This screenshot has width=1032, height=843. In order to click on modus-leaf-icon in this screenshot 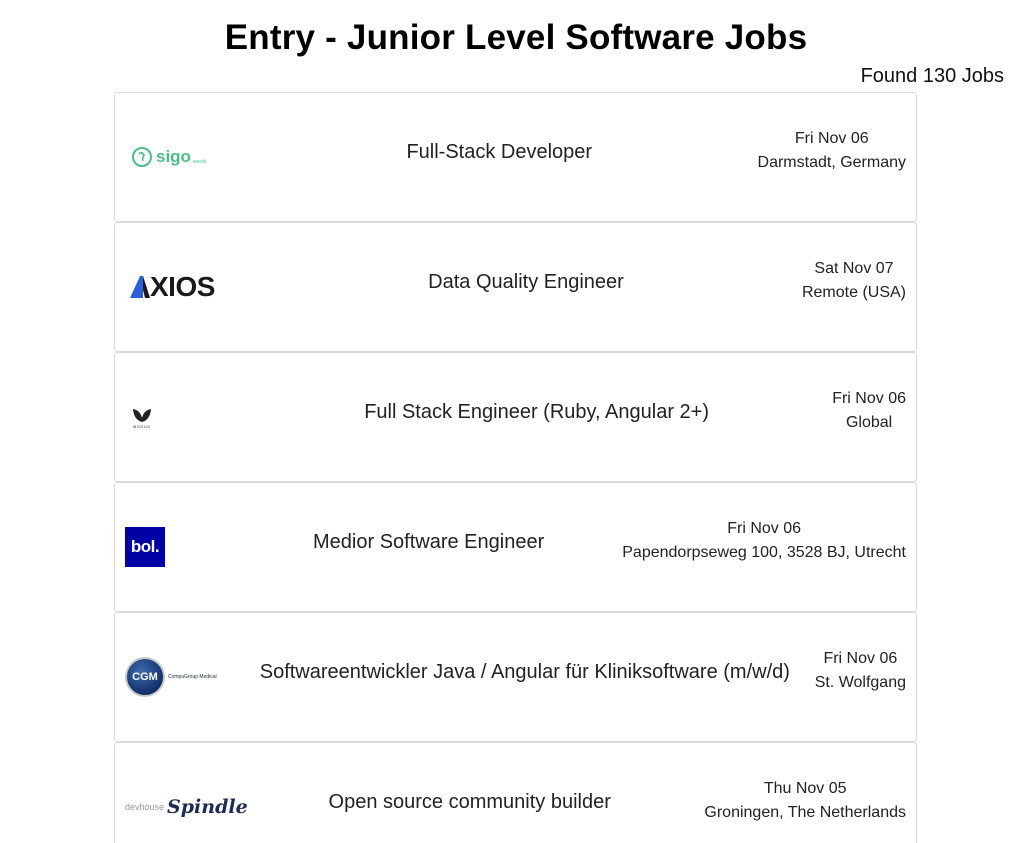, I will do `click(142, 415)`.